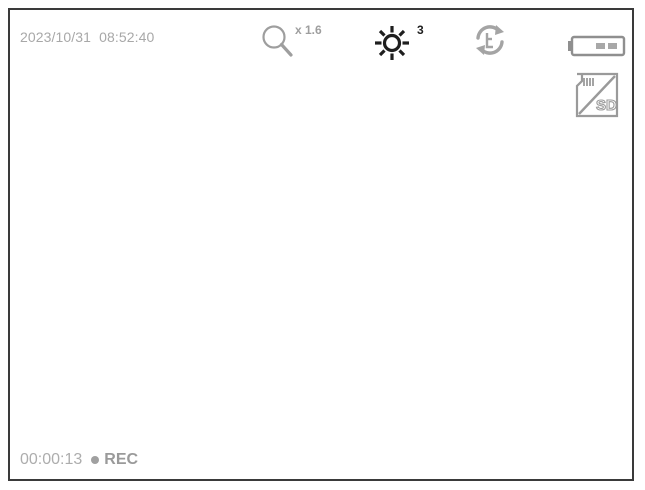 The image size is (645, 490). I want to click on rotate-button, so click(492, 42).